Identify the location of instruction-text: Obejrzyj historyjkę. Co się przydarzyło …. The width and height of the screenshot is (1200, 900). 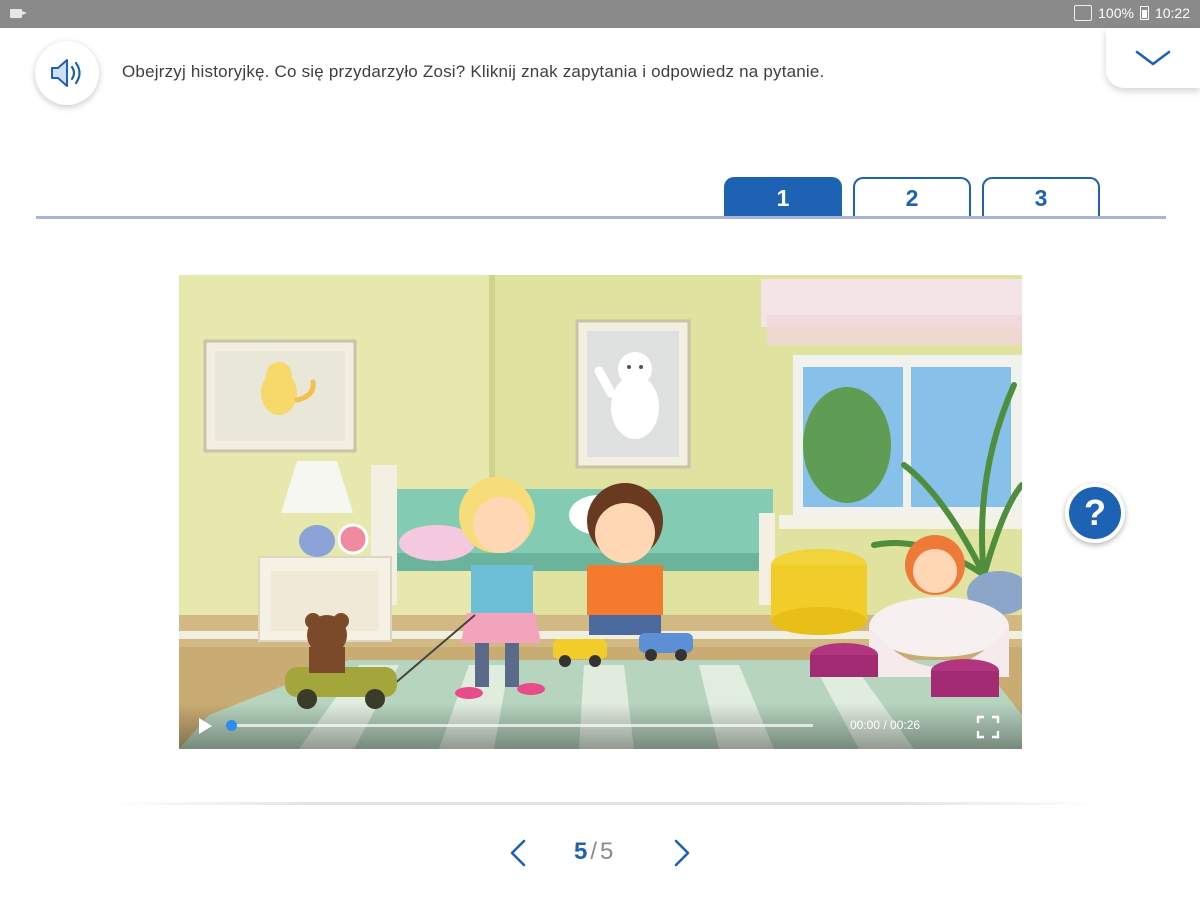
(473, 71).